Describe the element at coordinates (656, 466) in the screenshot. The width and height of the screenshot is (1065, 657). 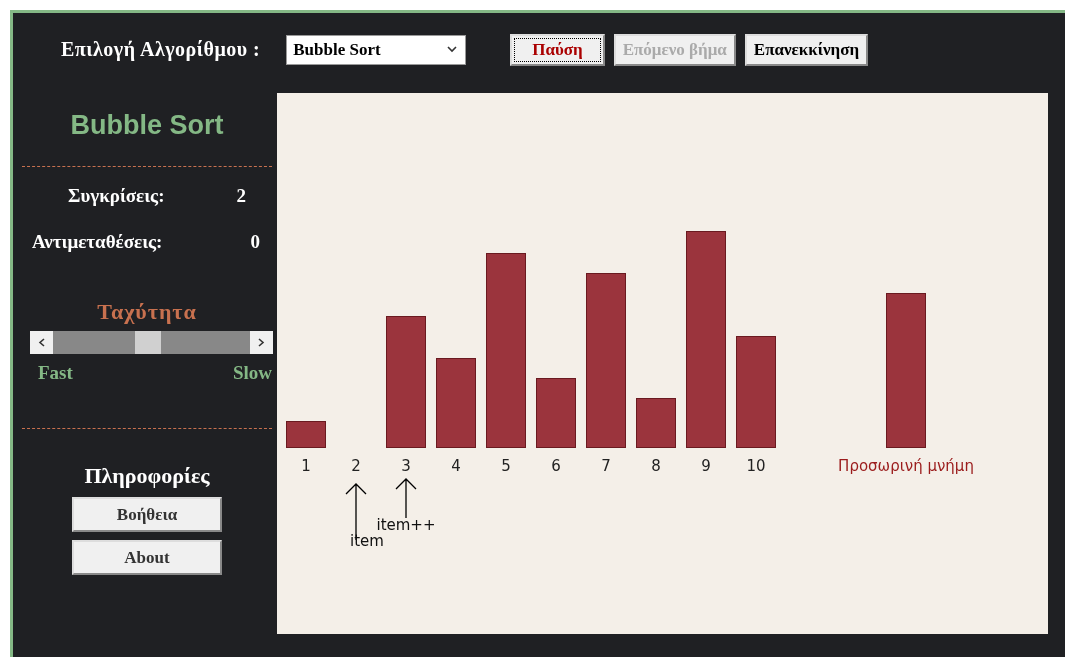
I see `index-label: 8` at that location.